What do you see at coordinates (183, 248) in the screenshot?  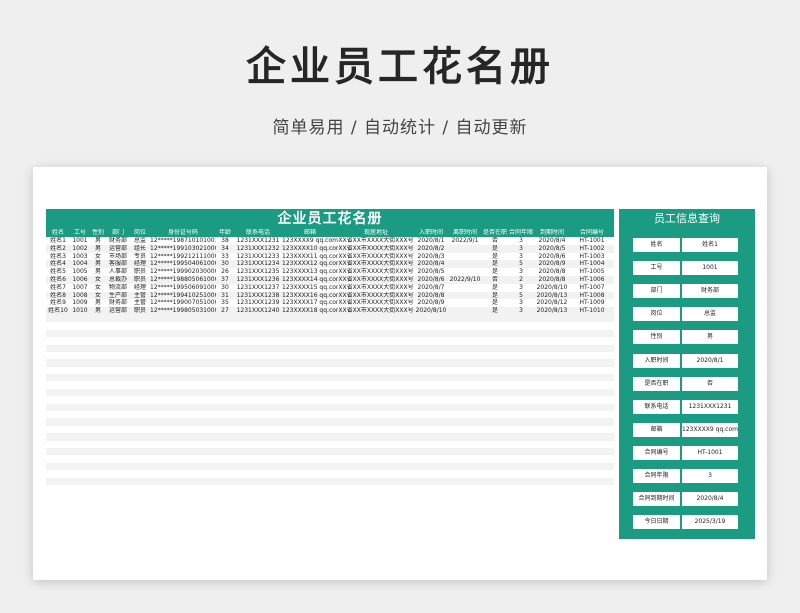 I see `table-cell: 12*****199103021000` at bounding box center [183, 248].